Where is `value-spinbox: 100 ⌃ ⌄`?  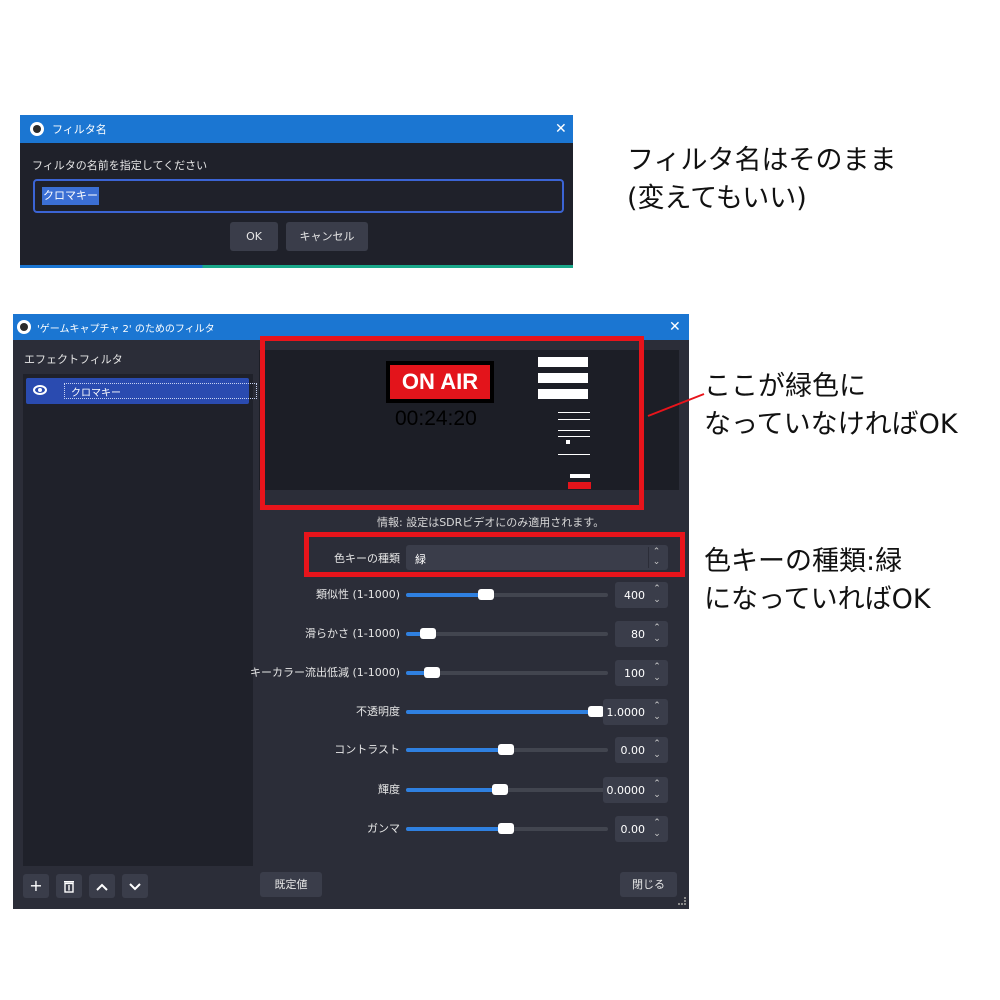 value-spinbox: 100 ⌃ ⌄ is located at coordinates (641, 673).